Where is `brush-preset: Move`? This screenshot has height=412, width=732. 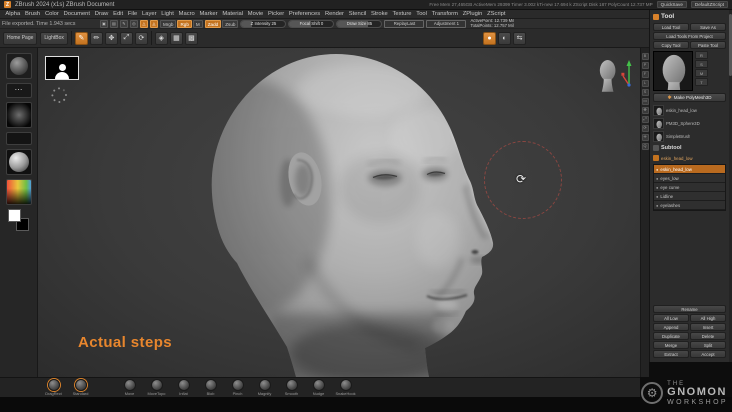 brush-preset: Move is located at coordinates (129, 387).